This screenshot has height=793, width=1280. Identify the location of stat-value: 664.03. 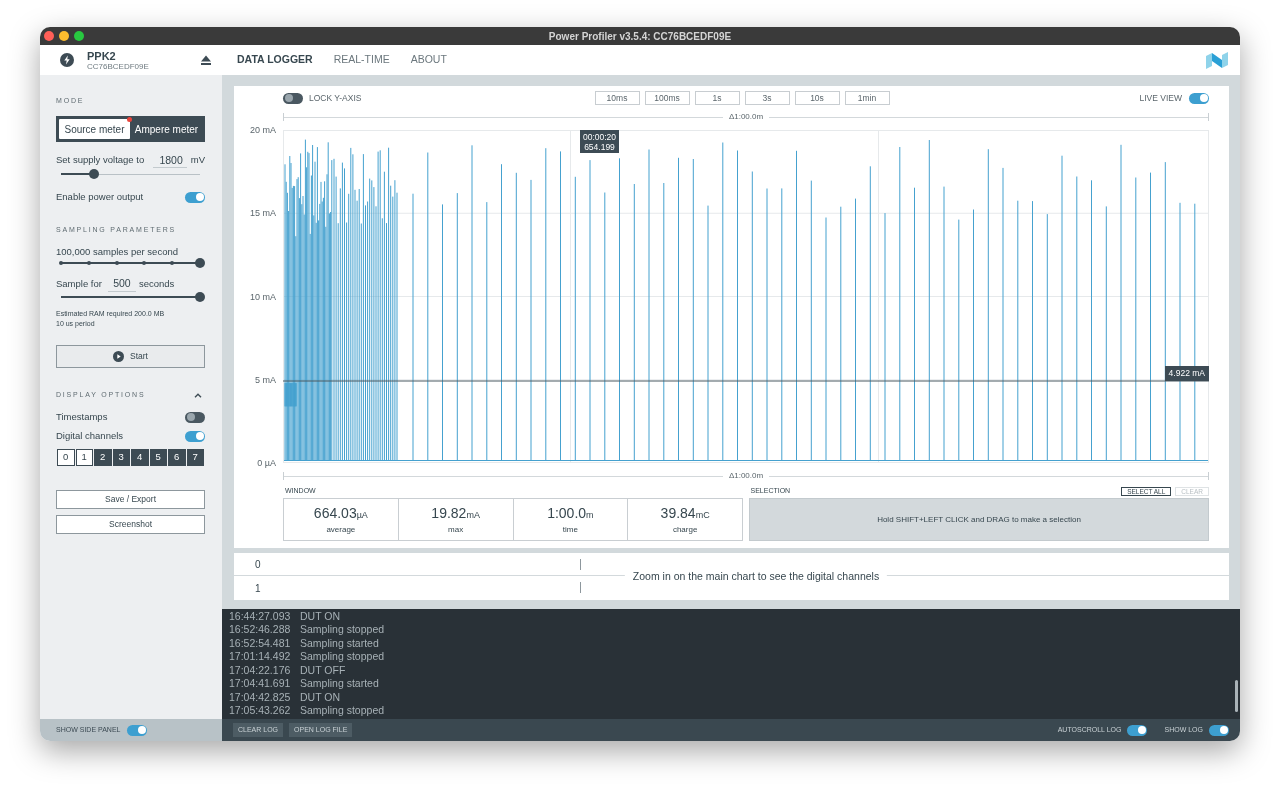
(335, 513).